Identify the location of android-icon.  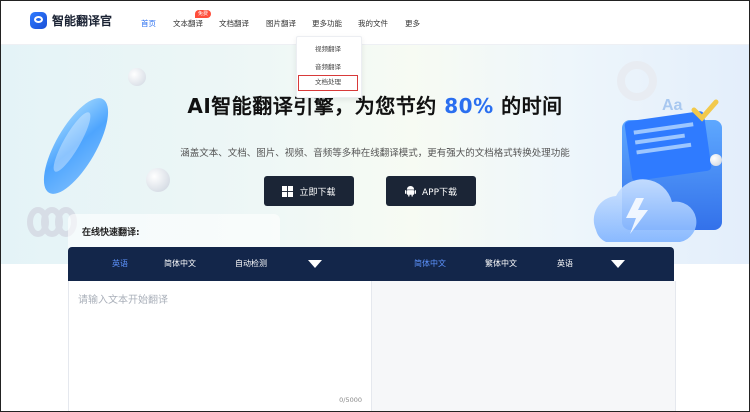
(410, 191).